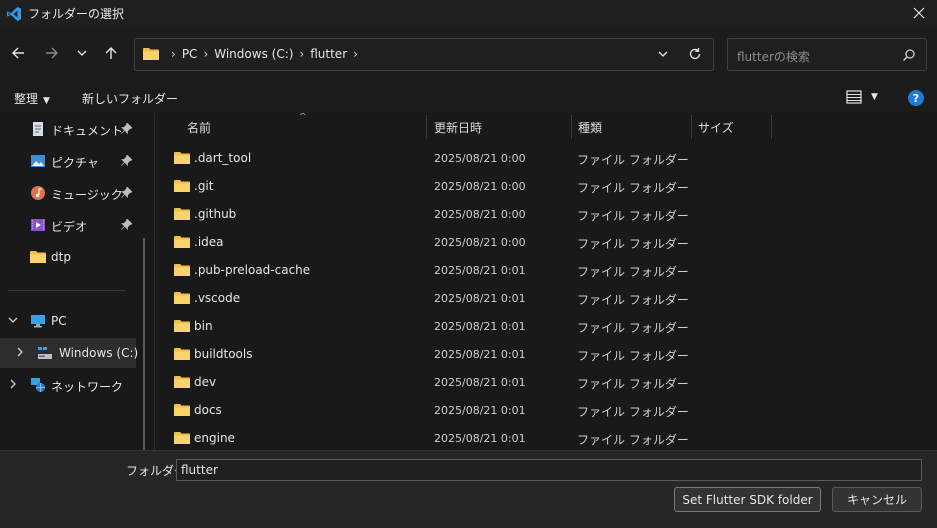 This screenshot has height=528, width=937. What do you see at coordinates (76, 14) in the screenshot?
I see `window-title: フォルダーの選択` at bounding box center [76, 14].